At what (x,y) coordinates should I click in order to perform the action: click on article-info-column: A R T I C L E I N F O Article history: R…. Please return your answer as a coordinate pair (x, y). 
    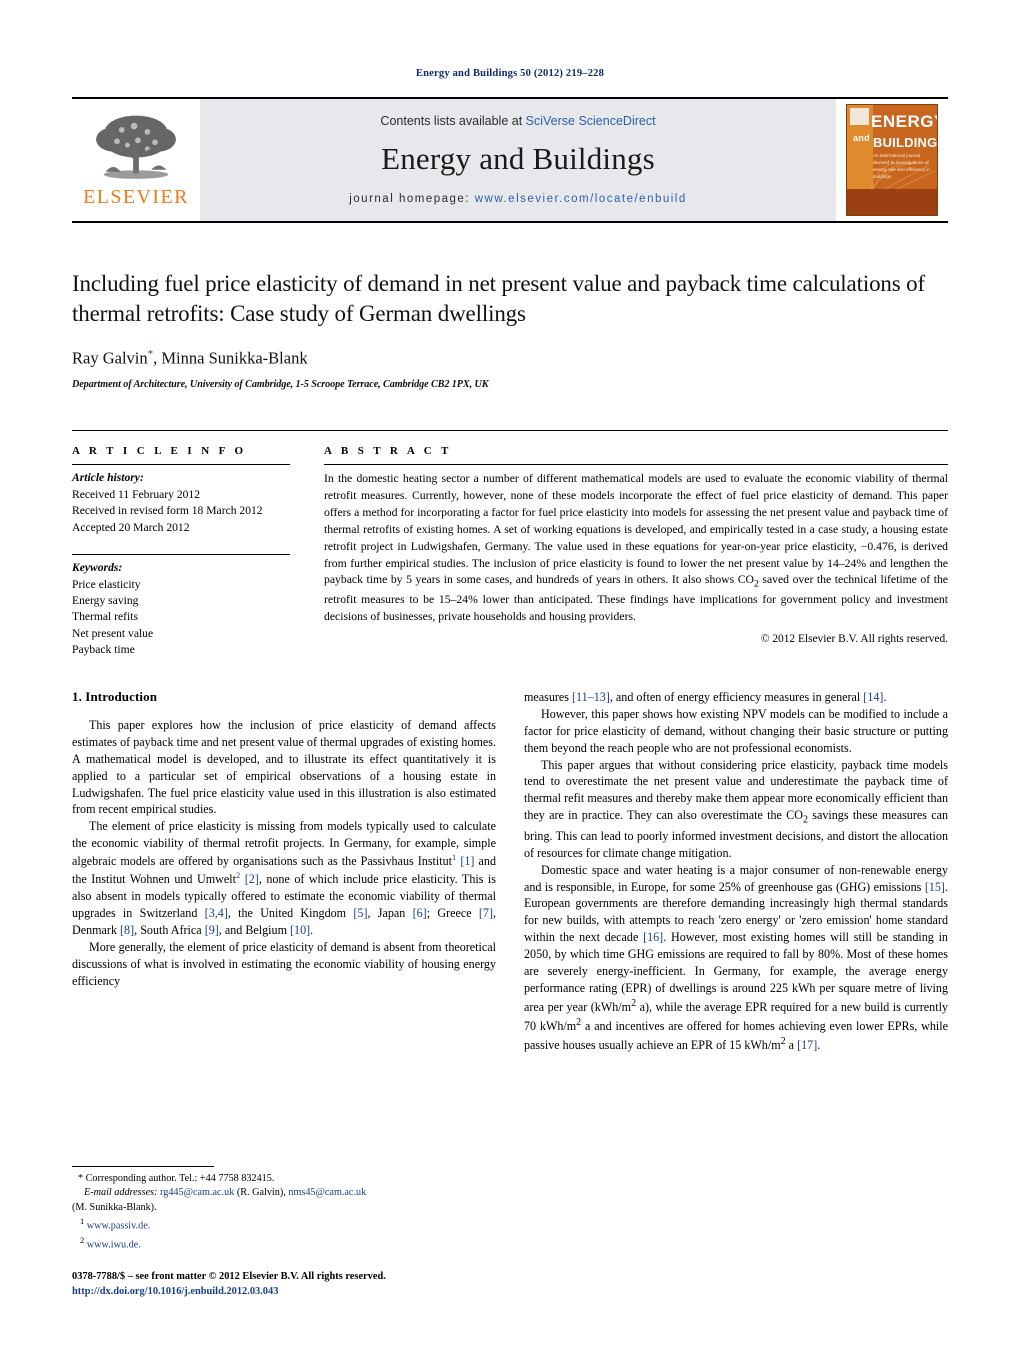
    Looking at the image, I should click on (193, 545).